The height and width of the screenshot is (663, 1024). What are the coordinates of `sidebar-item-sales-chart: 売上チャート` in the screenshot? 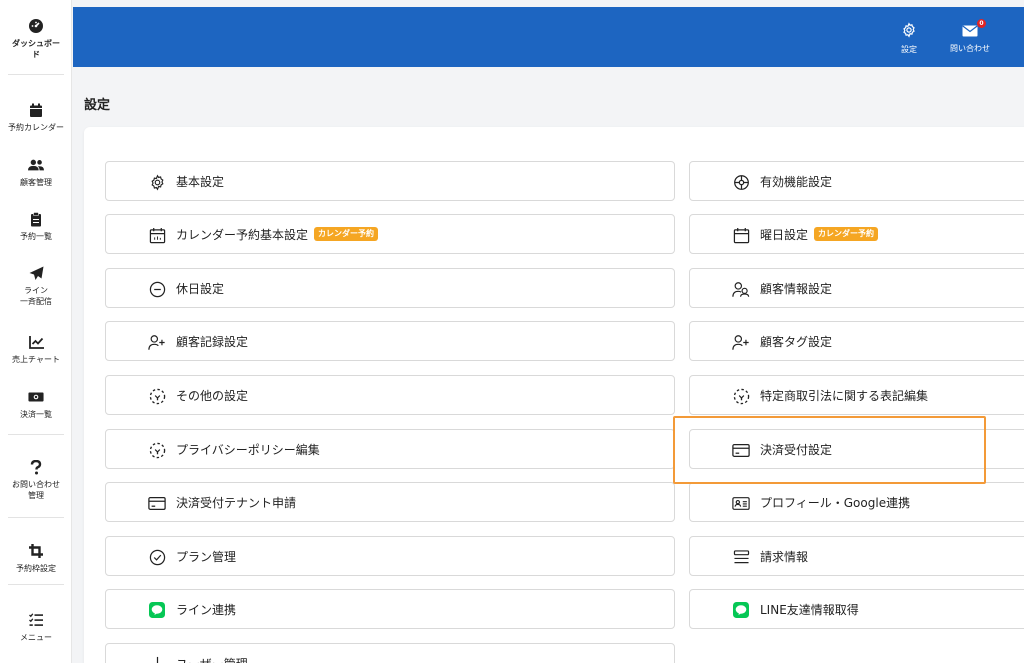 It's located at (36, 349).